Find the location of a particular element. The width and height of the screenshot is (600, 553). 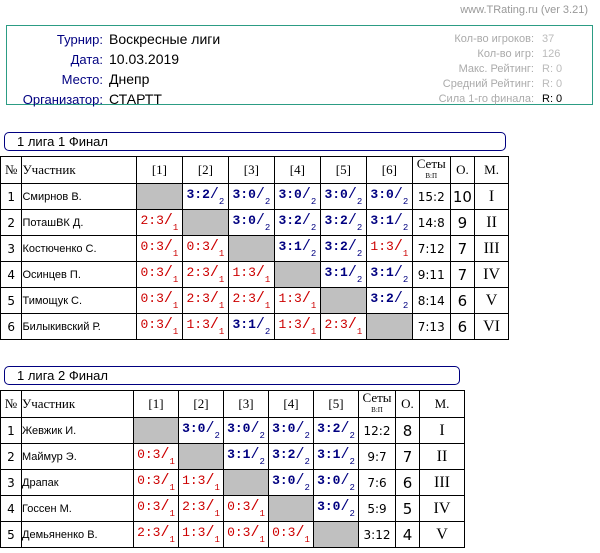

organizer-label: Организатор: is located at coordinates (62, 99).